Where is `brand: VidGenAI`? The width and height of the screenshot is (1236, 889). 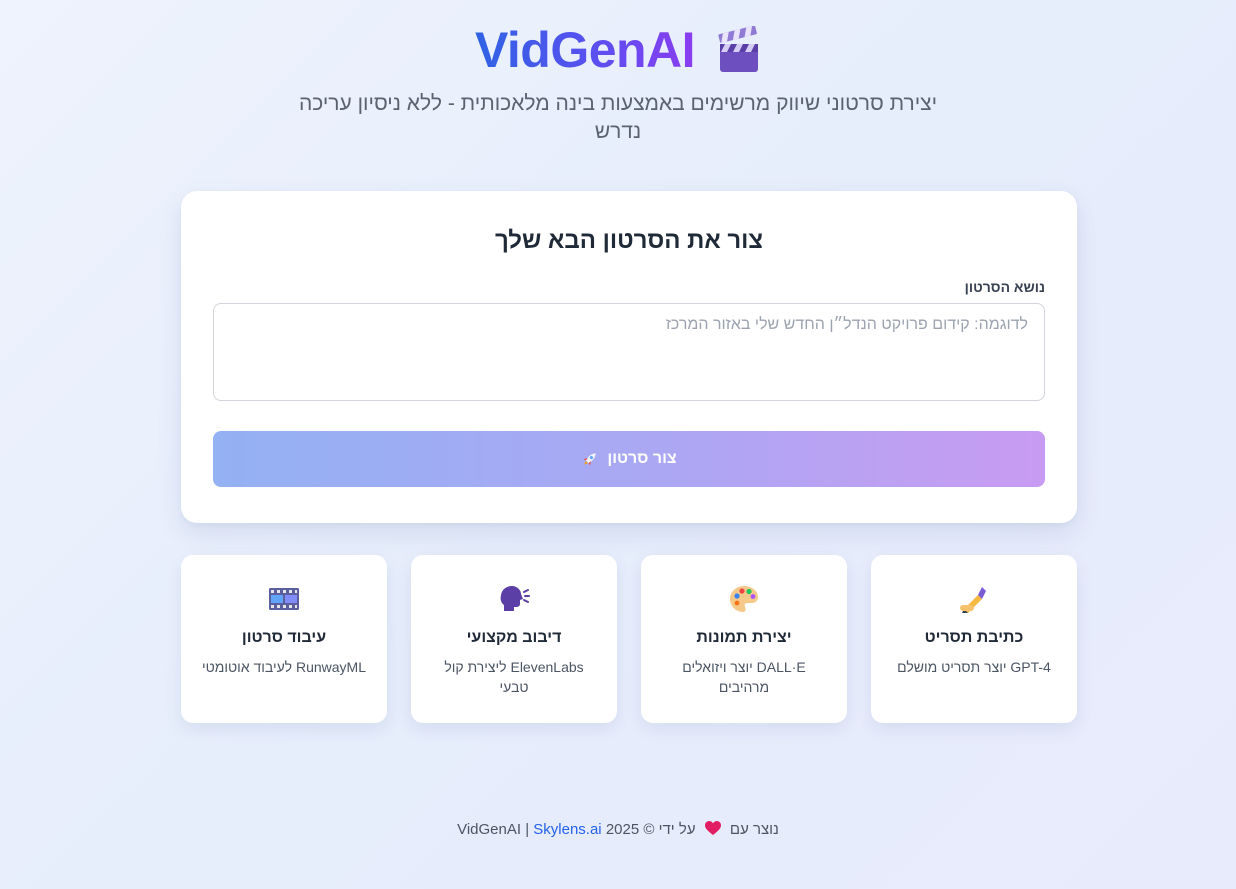 brand: VidGenAI is located at coordinates (618, 50).